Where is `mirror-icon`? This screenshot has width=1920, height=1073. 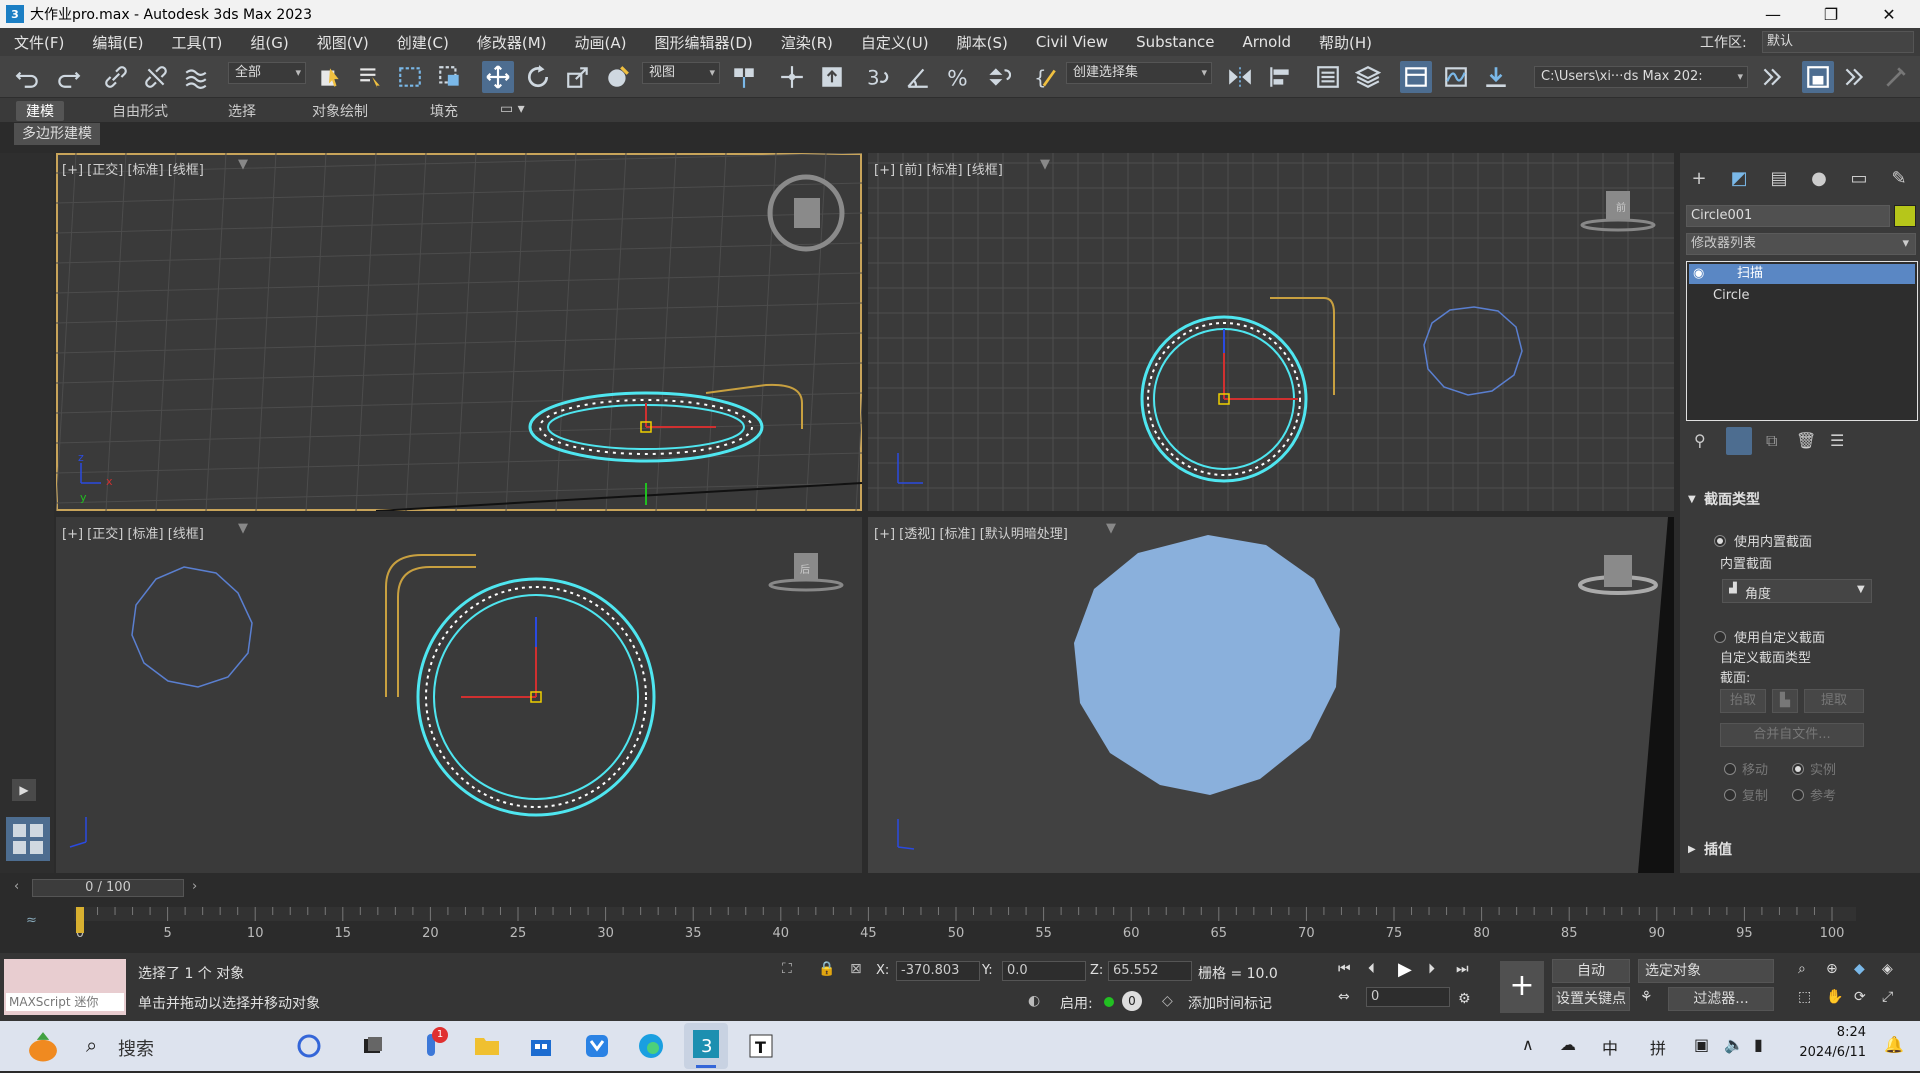 mirror-icon is located at coordinates (1240, 77).